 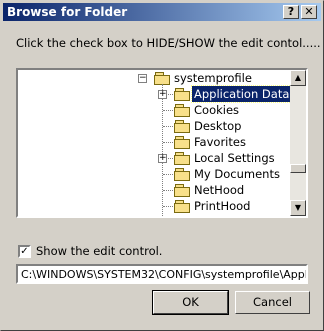 What do you see at coordinates (154, 94) in the screenshot?
I see `tree-node: + Application Data` at bounding box center [154, 94].